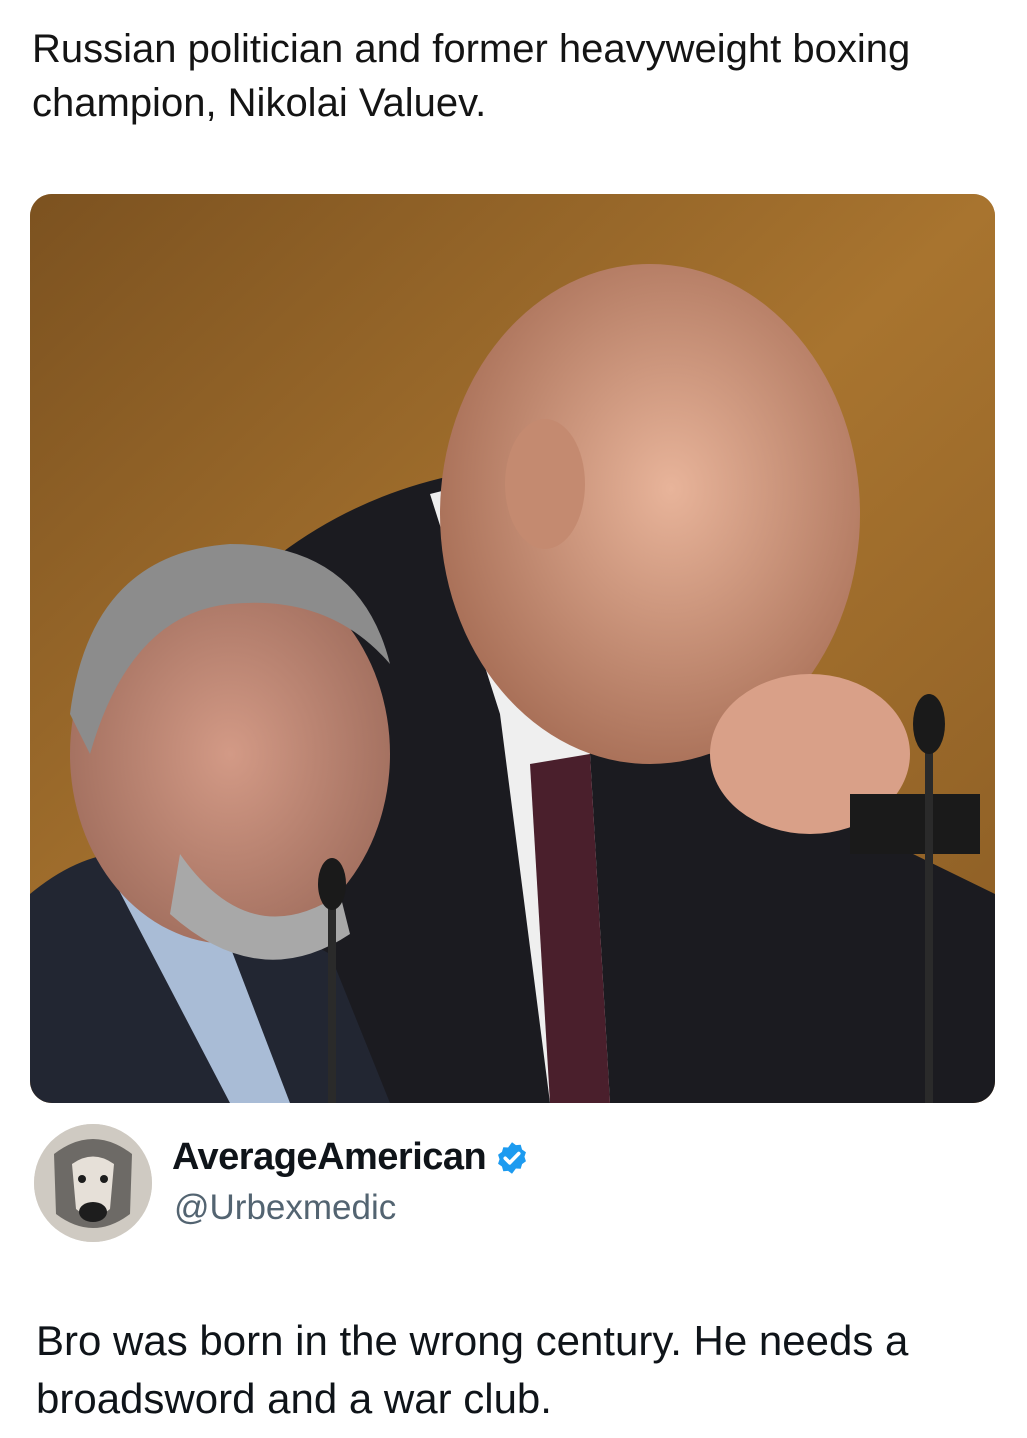 This screenshot has height=1438, width=1027. I want to click on author-avatar, so click(93, 1183).